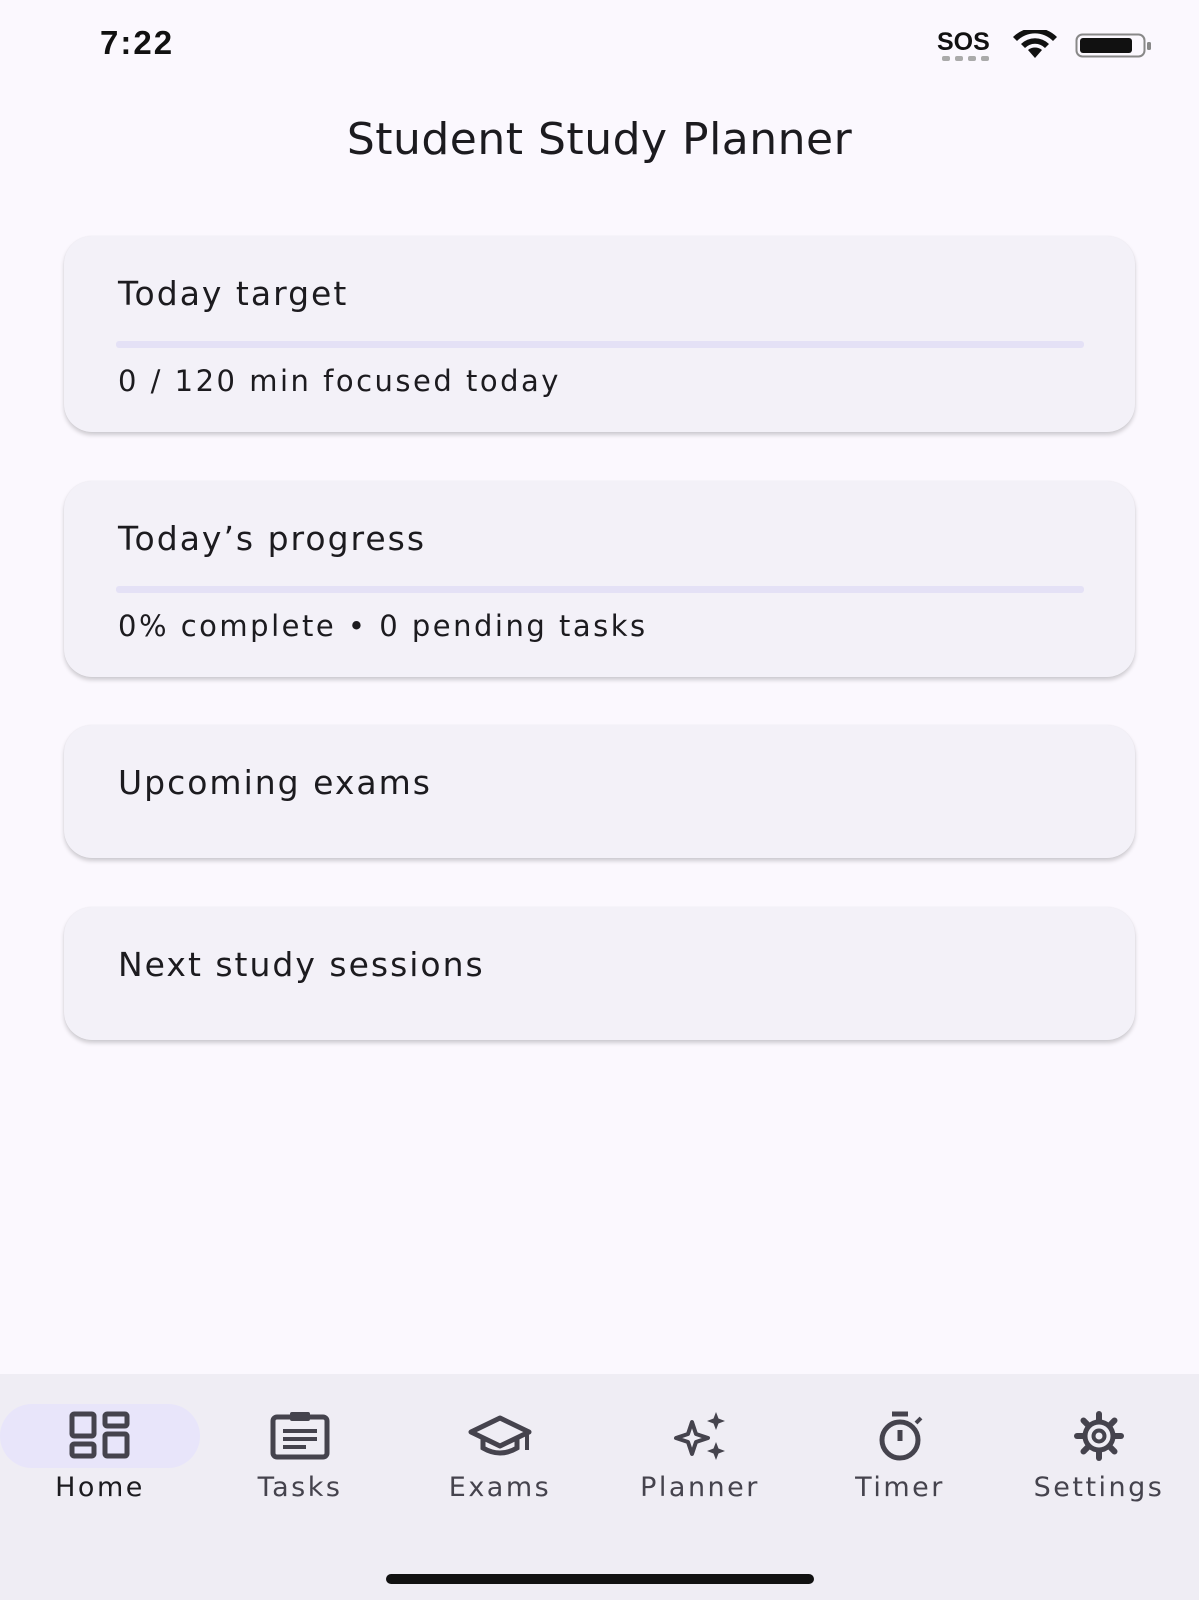 Image resolution: width=1199 pixels, height=1600 pixels. I want to click on nav-item-home: Home, so click(100, 1439).